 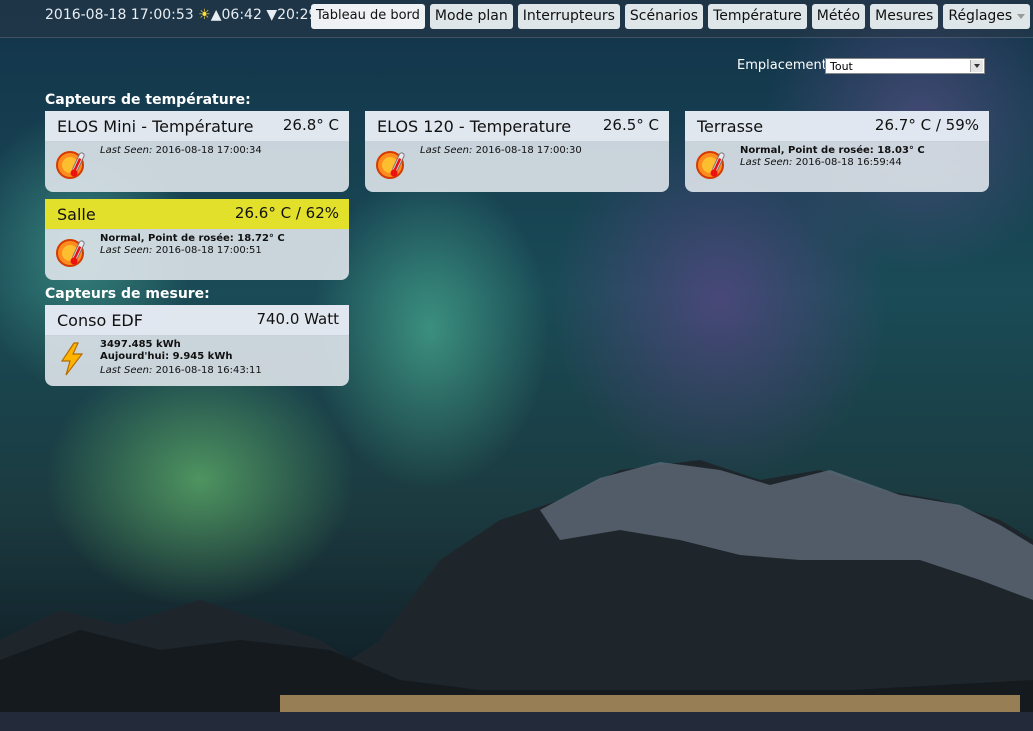 I want to click on tab-switches: Interrupteurs, so click(x=568, y=16).